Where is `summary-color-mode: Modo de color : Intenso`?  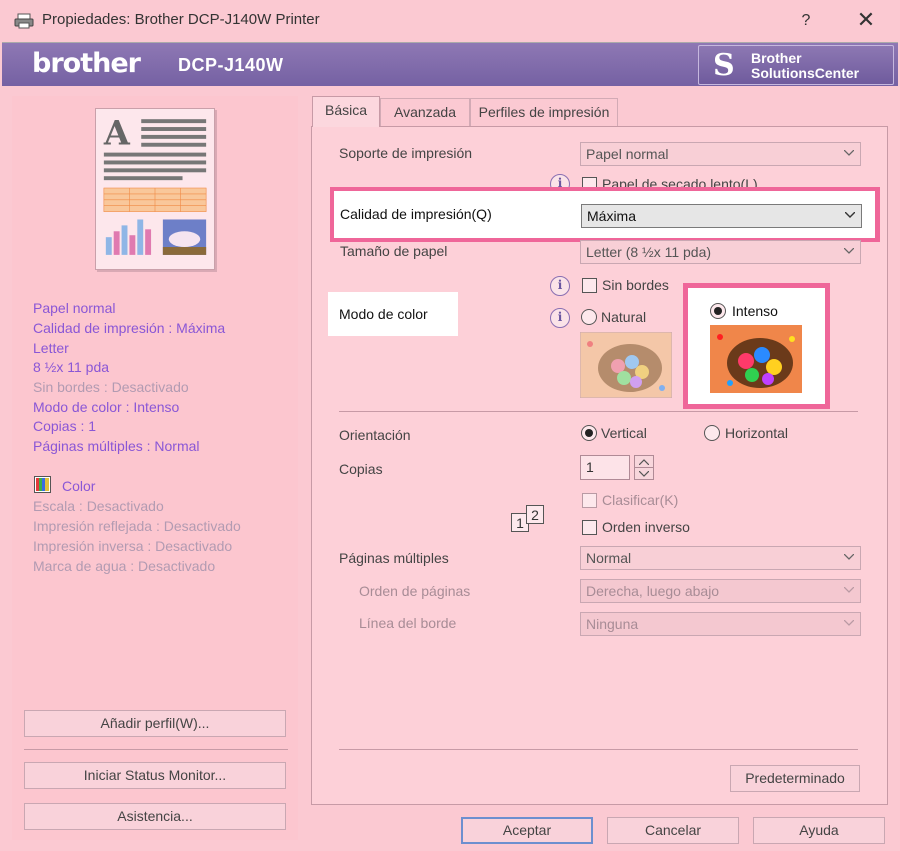 summary-color-mode: Modo de color : Intenso is located at coordinates (106, 407).